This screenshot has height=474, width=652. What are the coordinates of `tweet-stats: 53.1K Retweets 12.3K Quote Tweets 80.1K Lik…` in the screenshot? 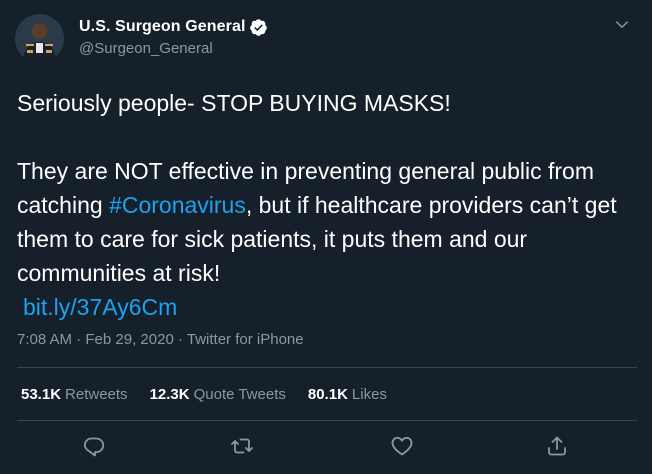 It's located at (215, 394).